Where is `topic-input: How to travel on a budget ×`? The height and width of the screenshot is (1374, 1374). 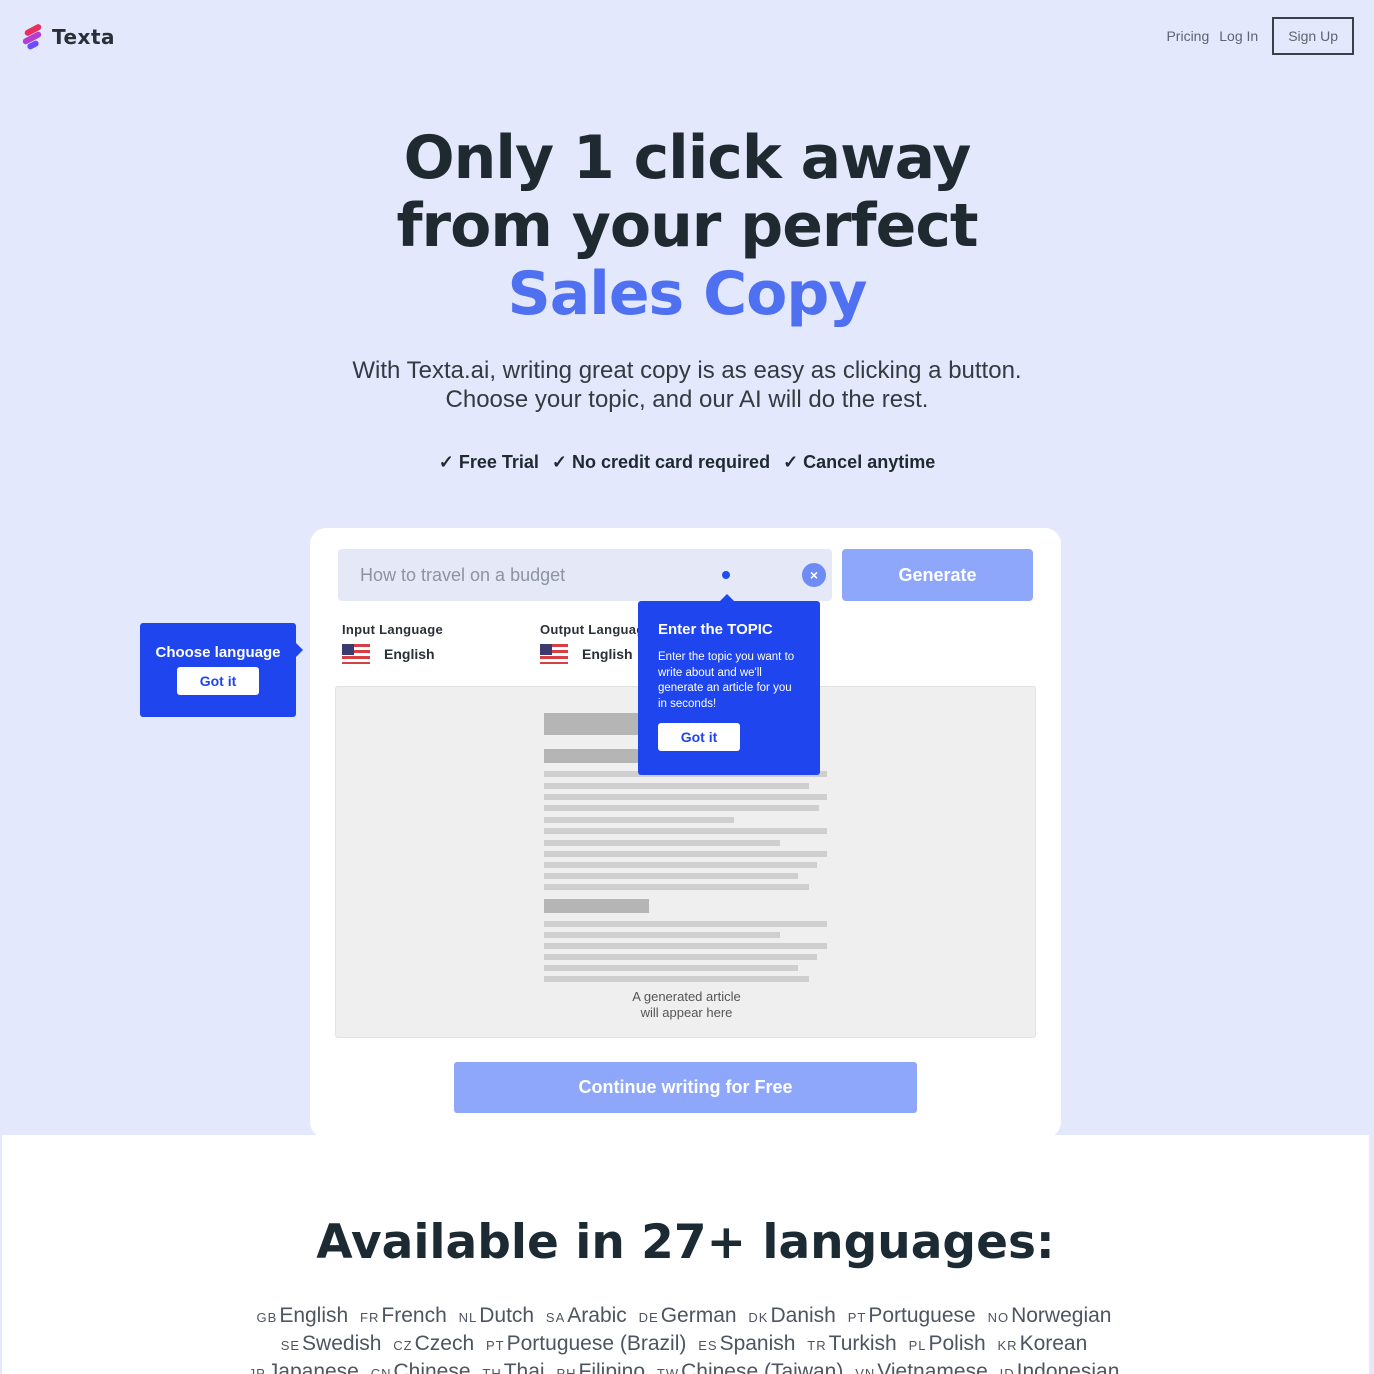 topic-input: How to travel on a budget × is located at coordinates (585, 575).